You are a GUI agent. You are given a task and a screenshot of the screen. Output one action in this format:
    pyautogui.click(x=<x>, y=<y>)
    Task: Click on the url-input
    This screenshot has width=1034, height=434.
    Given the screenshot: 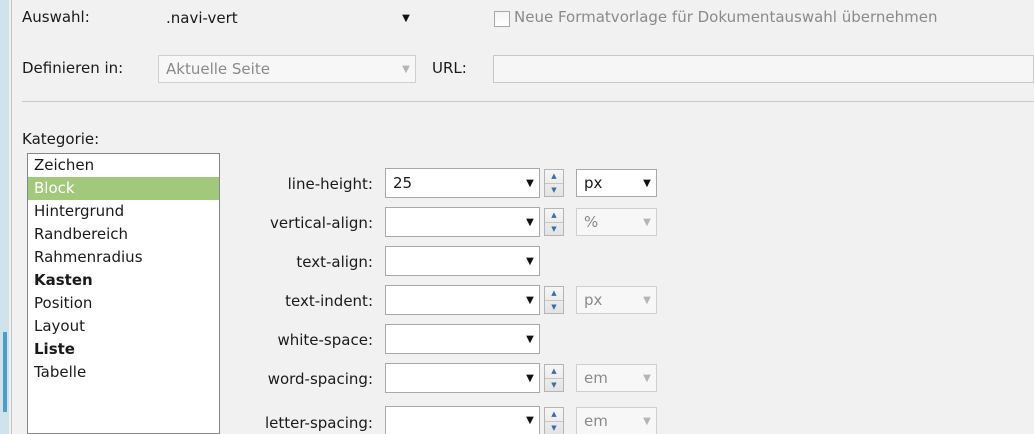 What is the action you would take?
    pyautogui.click(x=763, y=69)
    